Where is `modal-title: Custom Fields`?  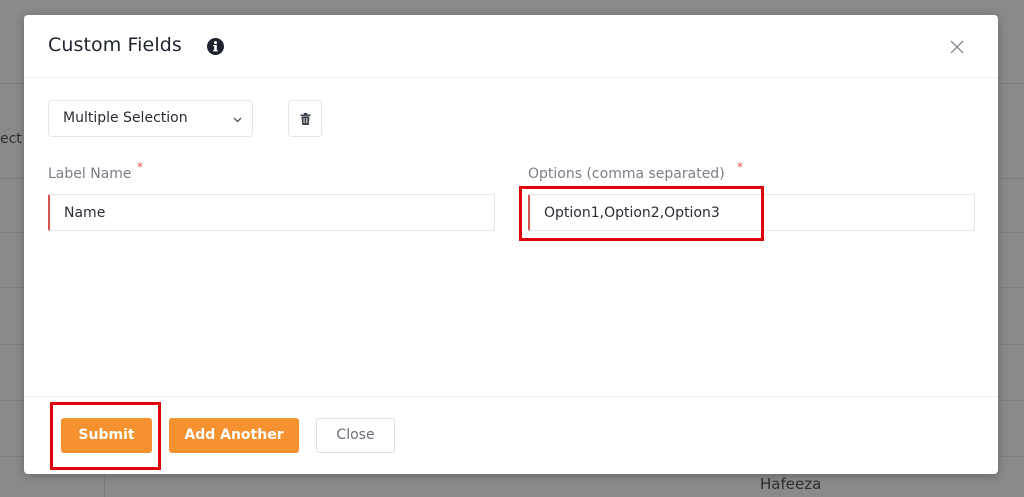
modal-title: Custom Fields is located at coordinates (115, 45).